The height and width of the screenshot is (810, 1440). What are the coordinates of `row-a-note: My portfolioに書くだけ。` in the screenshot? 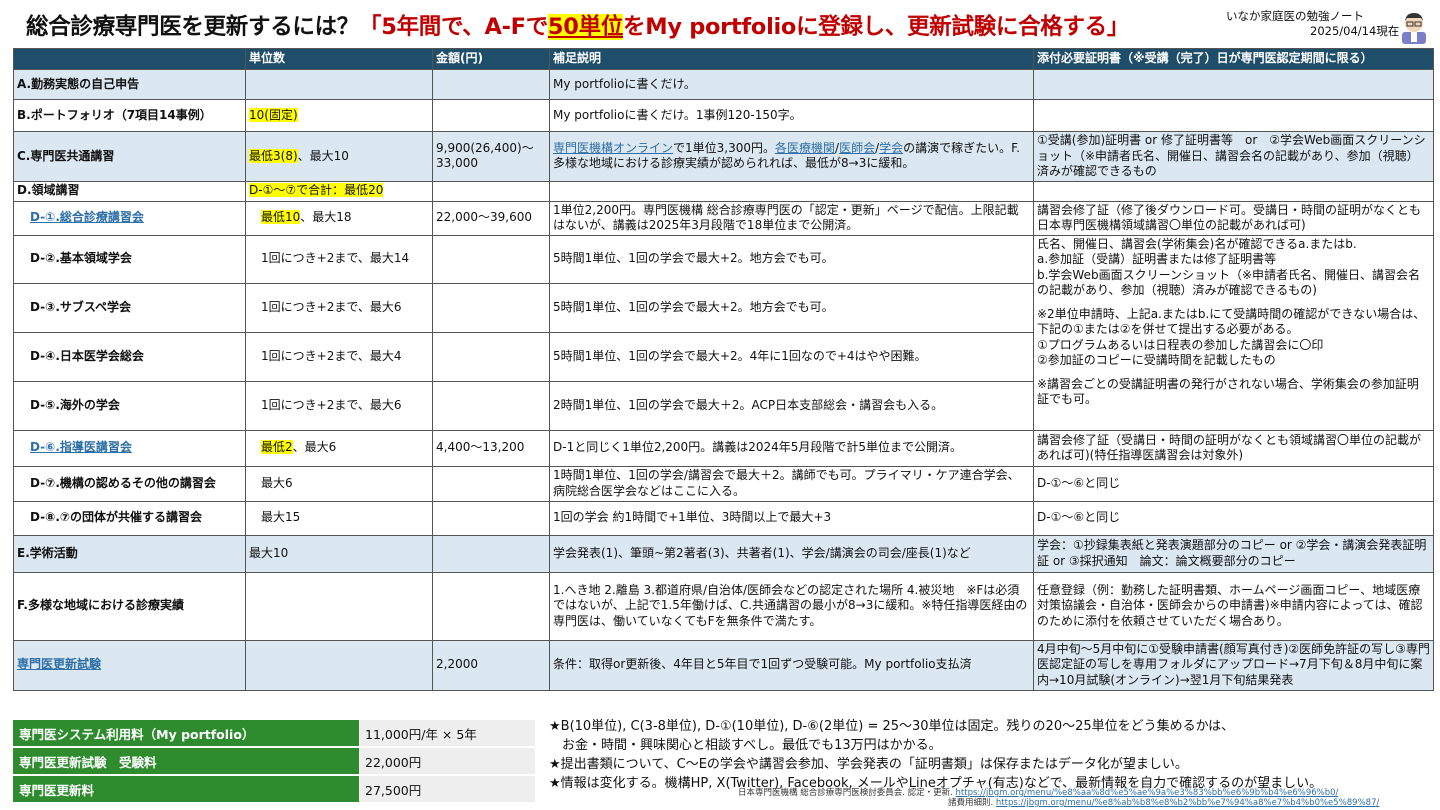 It's located at (791, 84).